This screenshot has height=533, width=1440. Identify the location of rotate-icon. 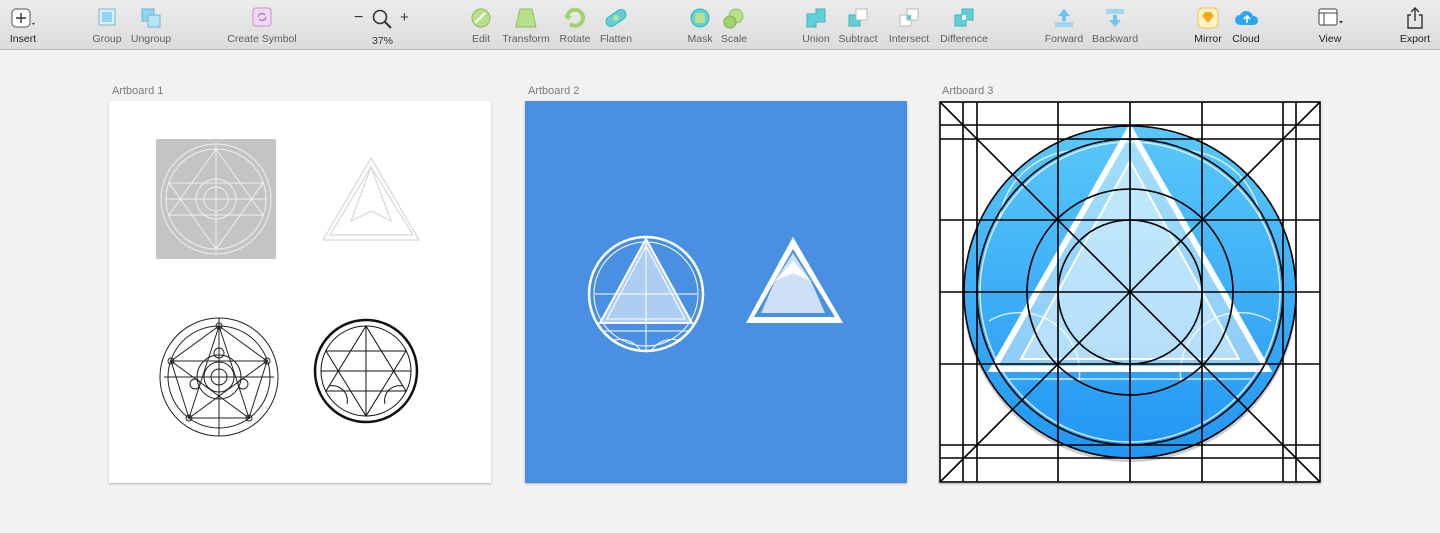
(575, 18).